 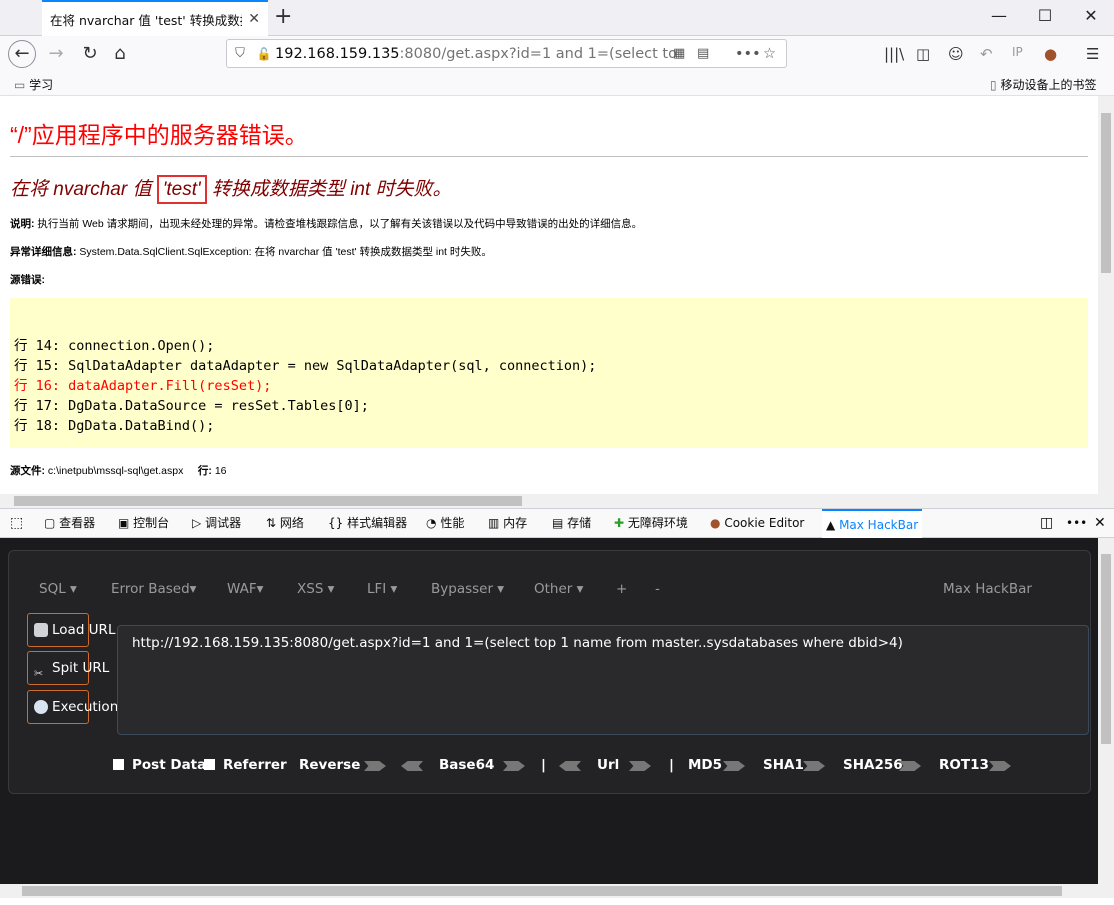 I want to click on post-data-checkbox: Post Data, so click(x=159, y=765).